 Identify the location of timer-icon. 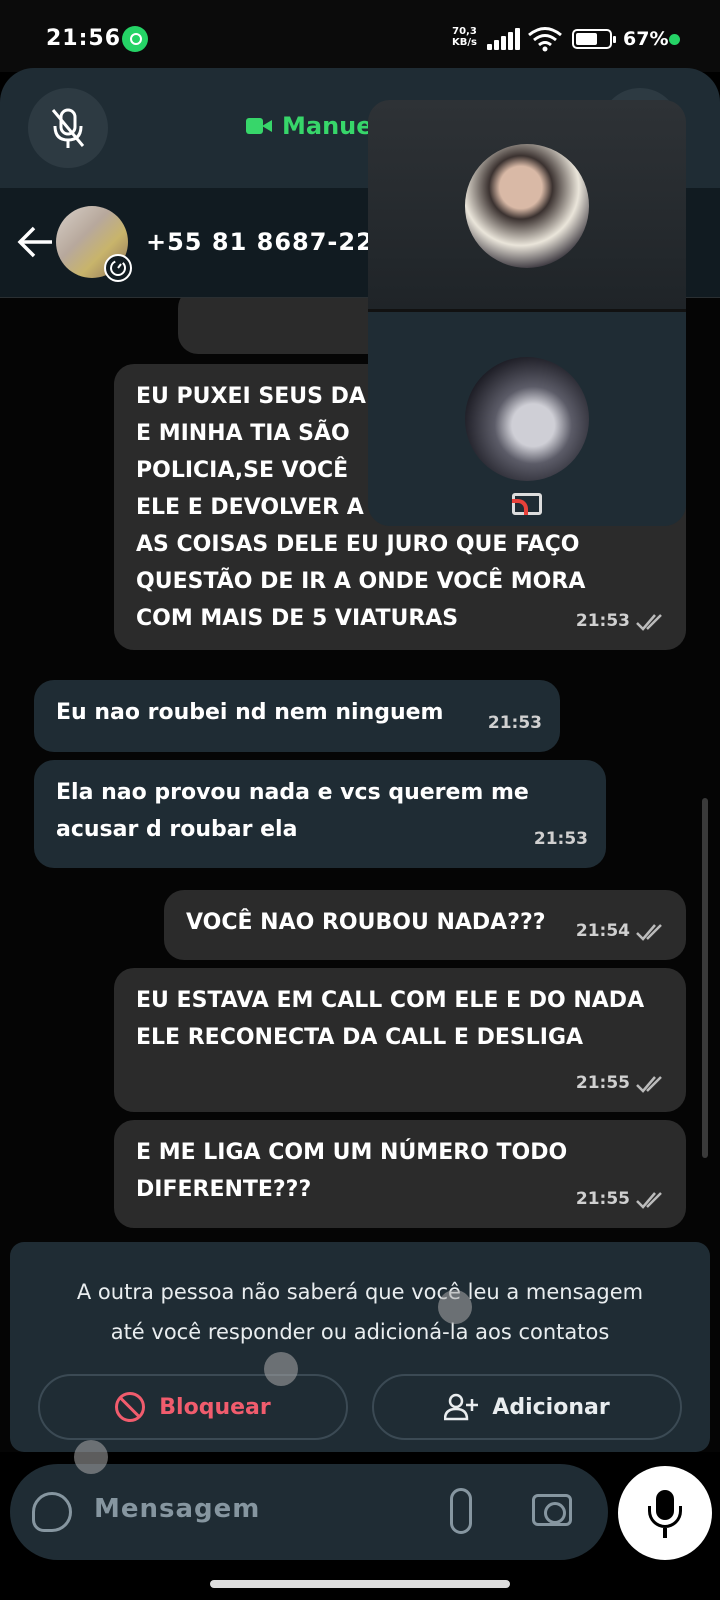
(118, 268).